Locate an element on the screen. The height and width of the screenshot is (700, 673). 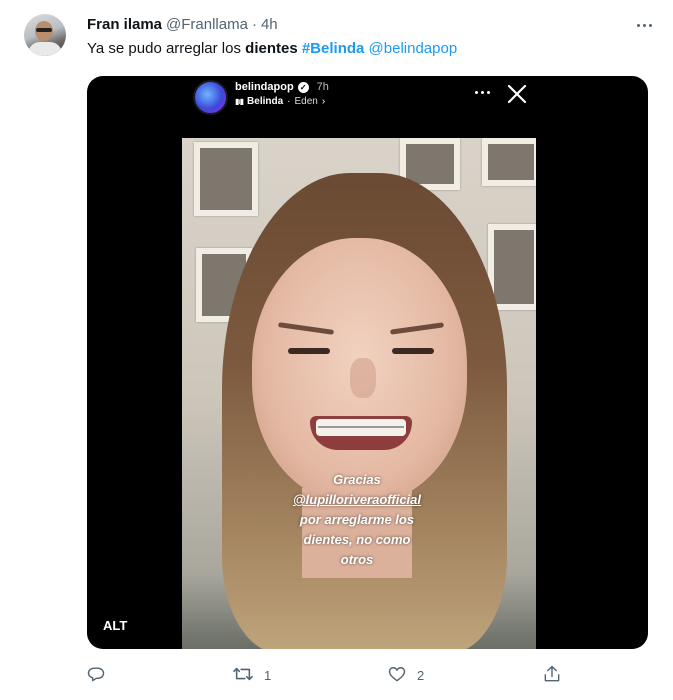
reply-button is located at coordinates (101, 675).